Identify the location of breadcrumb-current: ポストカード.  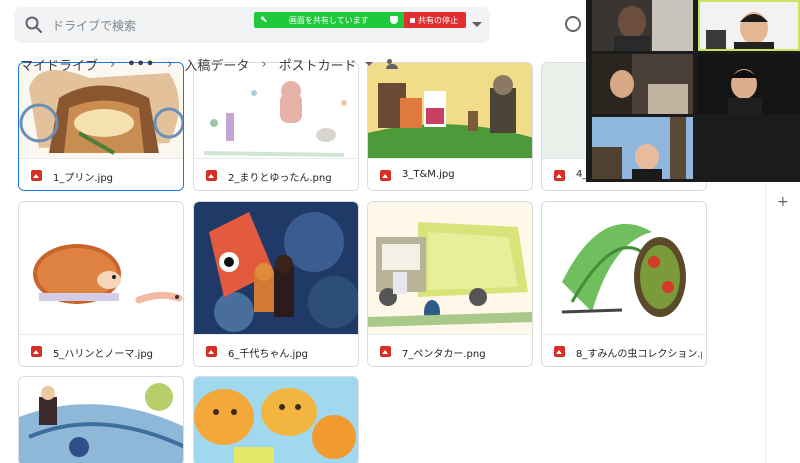
(318, 64).